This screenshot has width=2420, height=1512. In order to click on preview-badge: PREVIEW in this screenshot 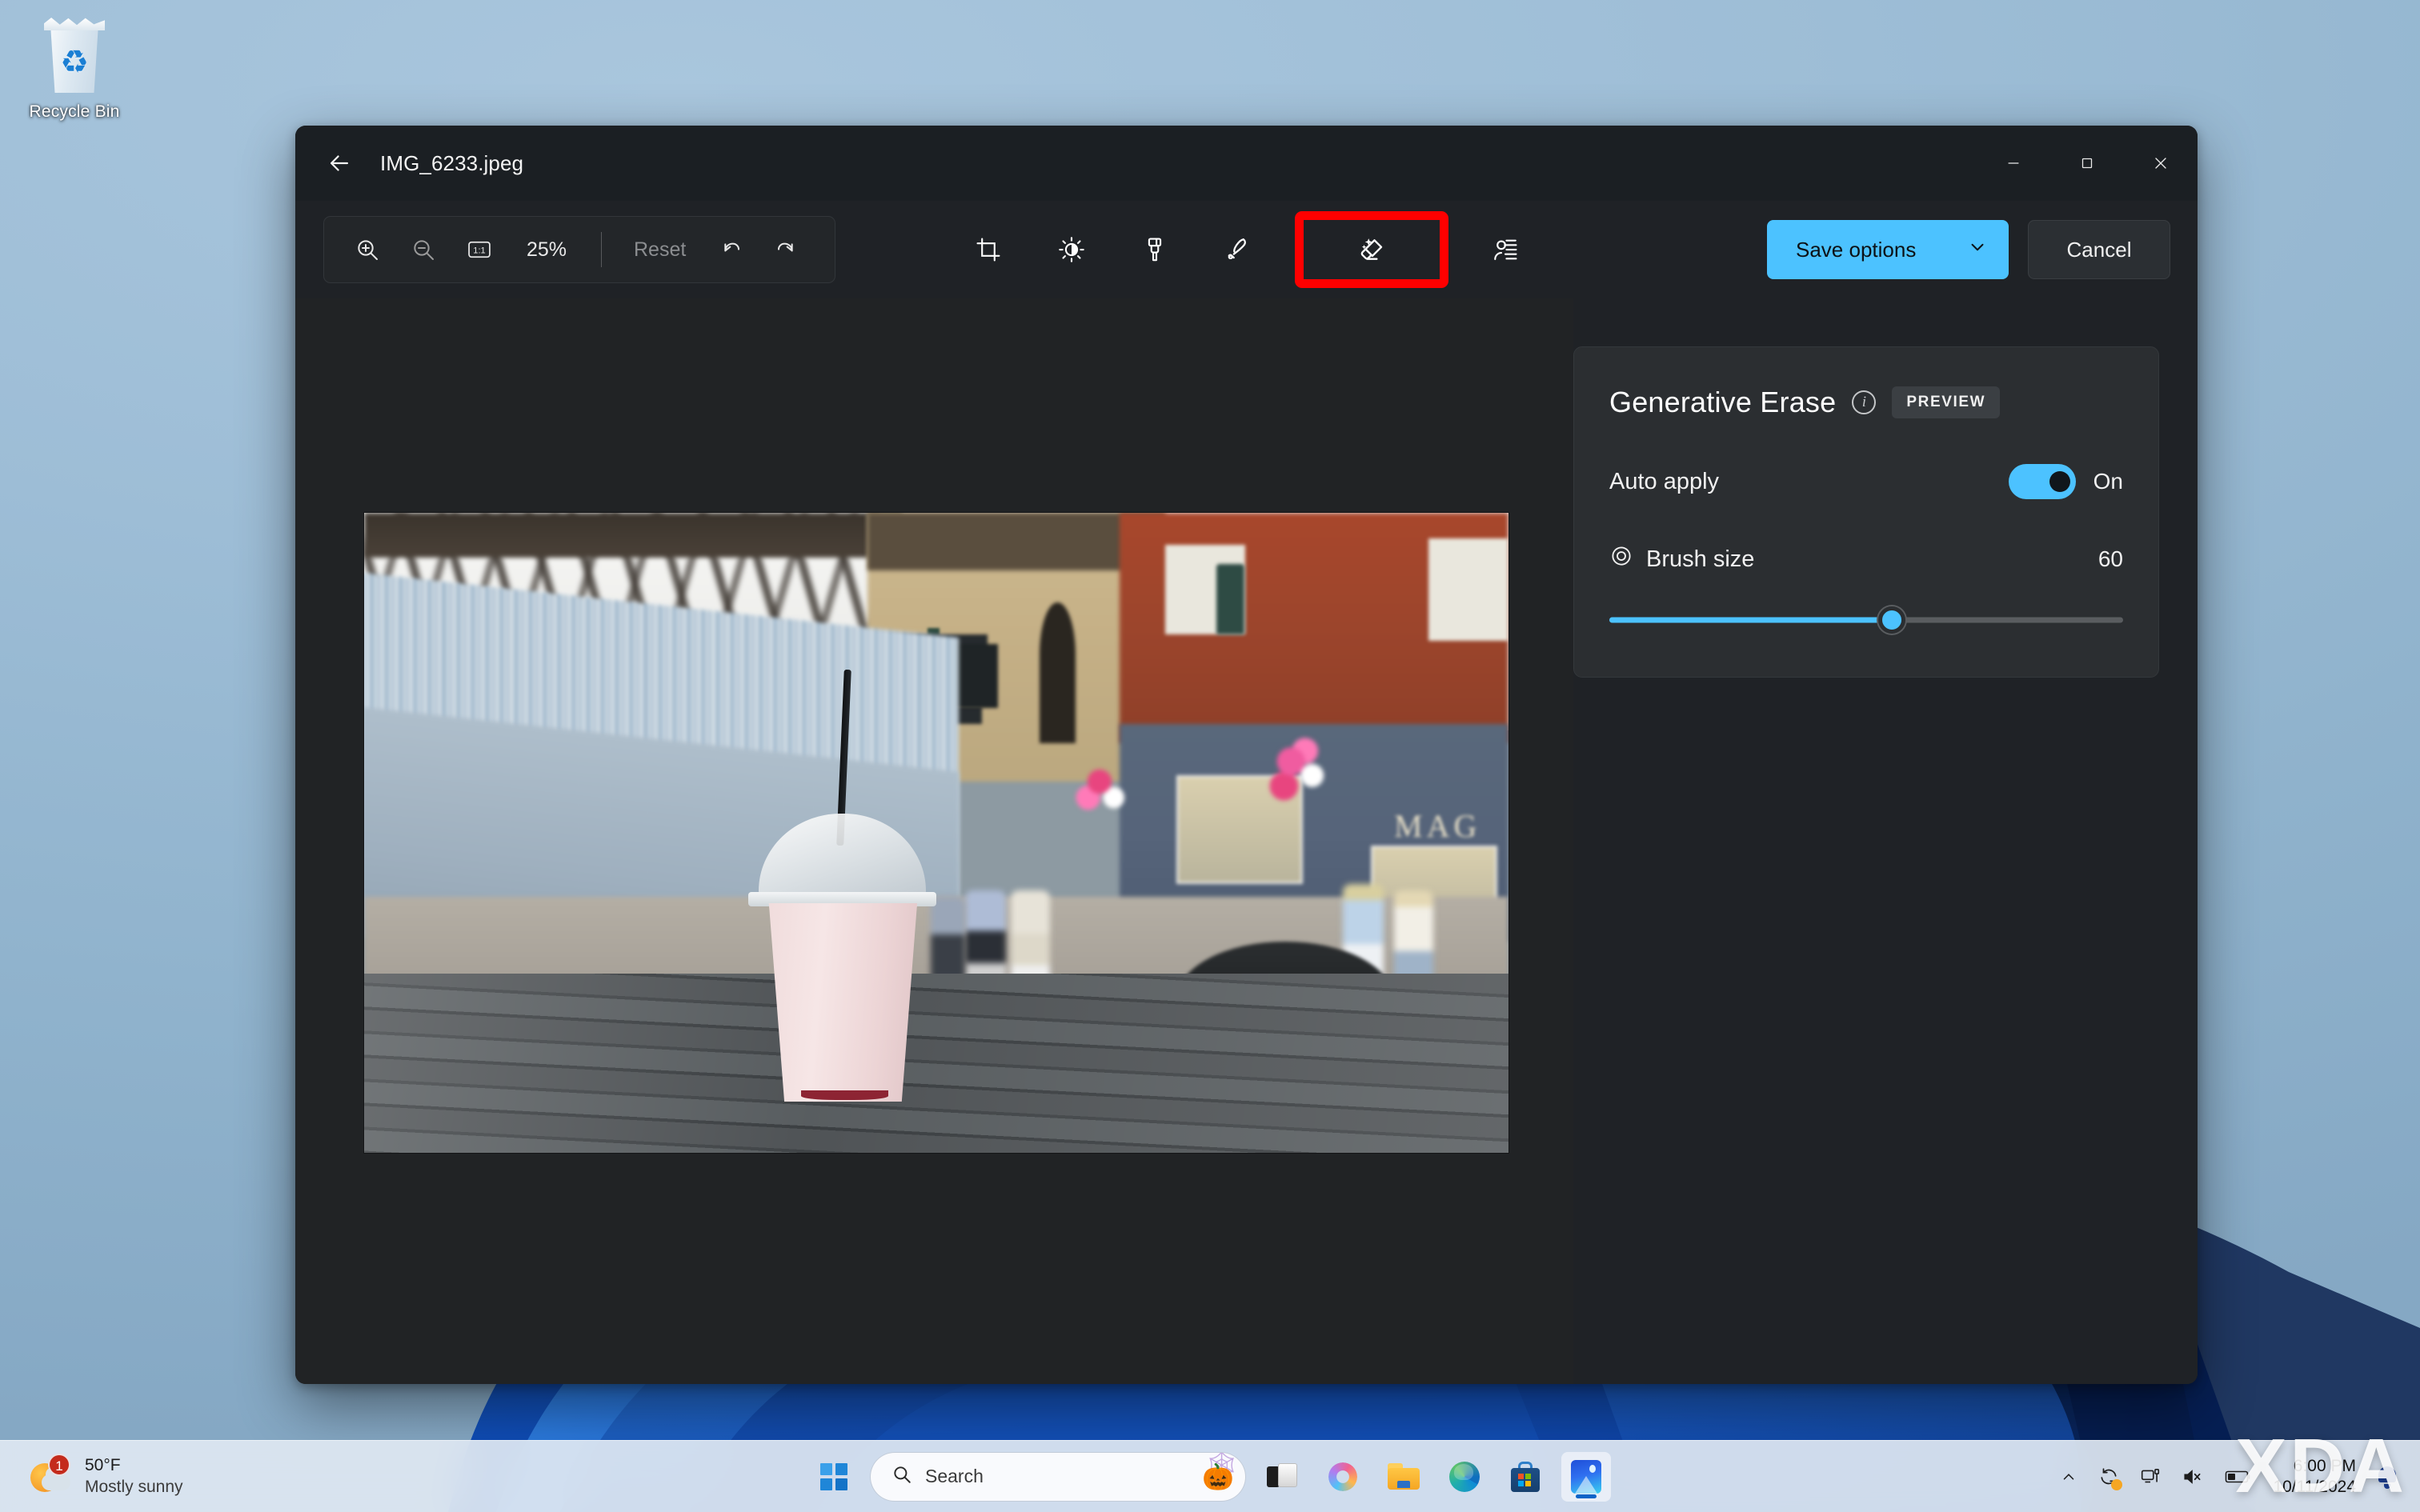, I will do `click(1946, 402)`.